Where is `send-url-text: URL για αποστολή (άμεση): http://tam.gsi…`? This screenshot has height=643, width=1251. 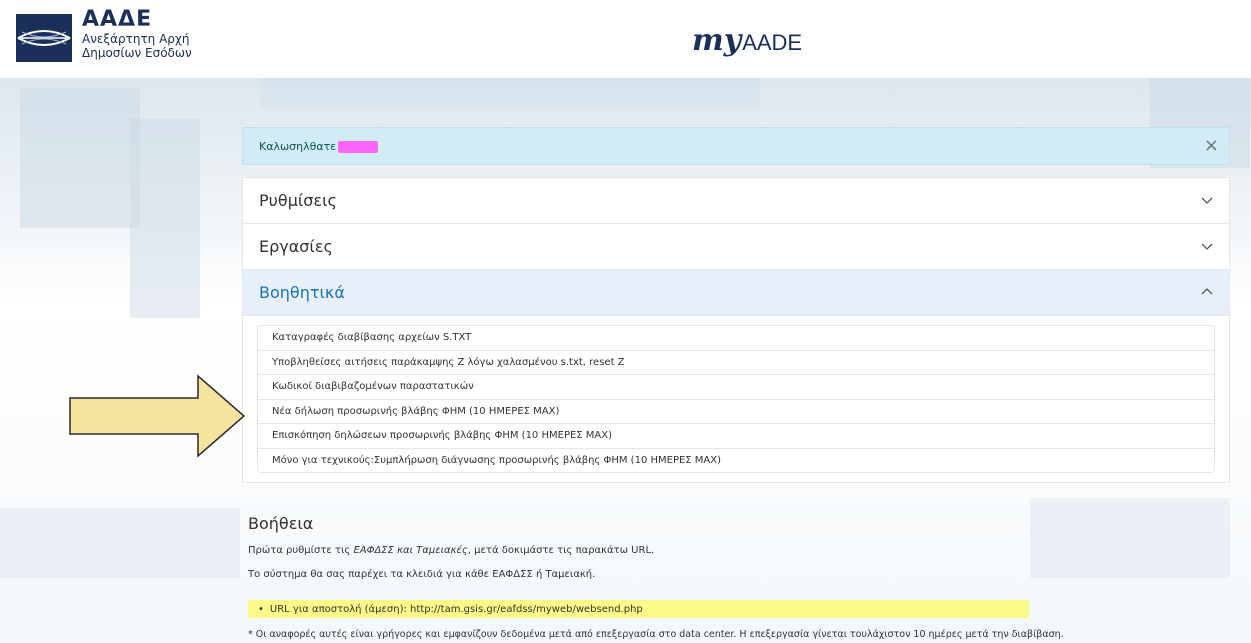 send-url-text: URL για αποστολή (άμεση): http://tam.gsi… is located at coordinates (456, 609).